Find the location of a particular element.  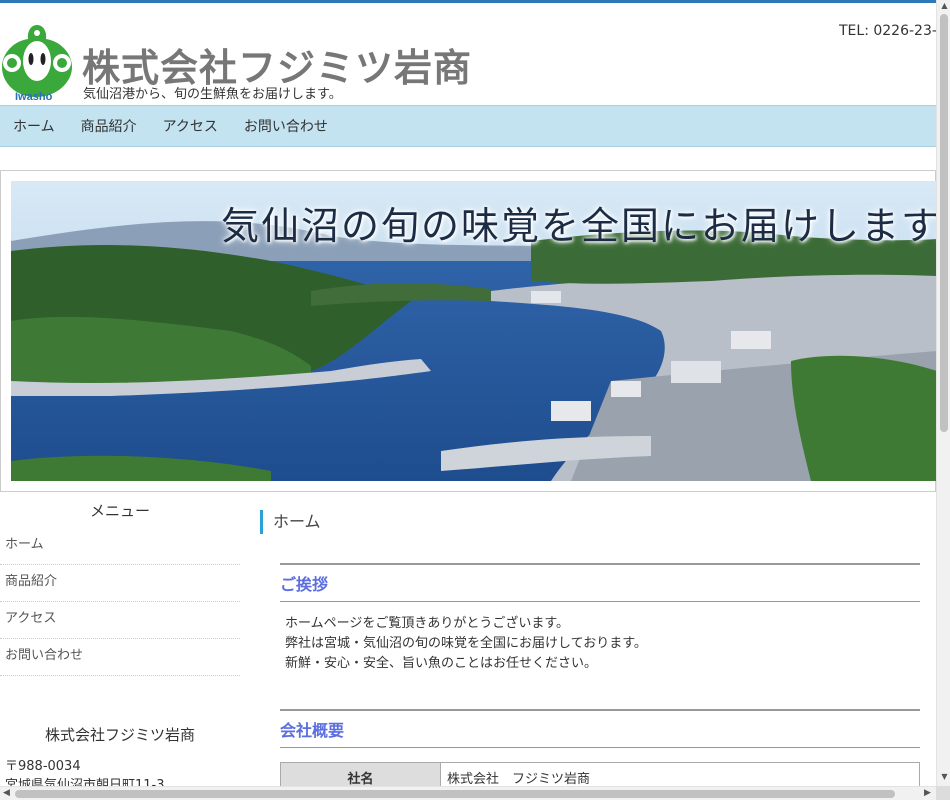

greeting-line: 弊社は宮城・気仙沼の旬の味覚を全国にお届けしております。 is located at coordinates (466, 643).